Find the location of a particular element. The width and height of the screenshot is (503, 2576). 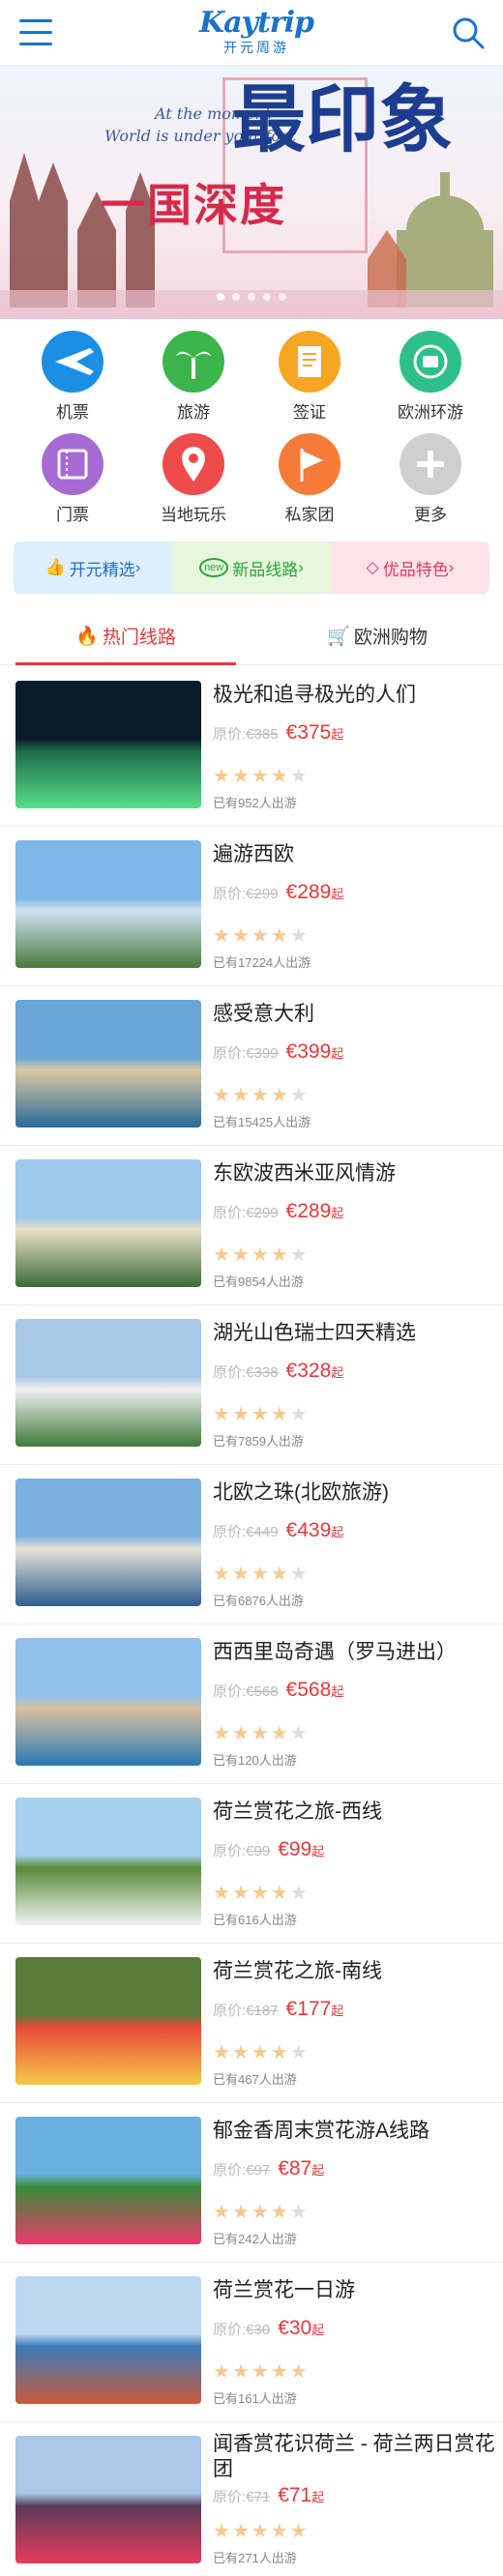

category-location-pin: 当地玩乐 is located at coordinates (194, 479).